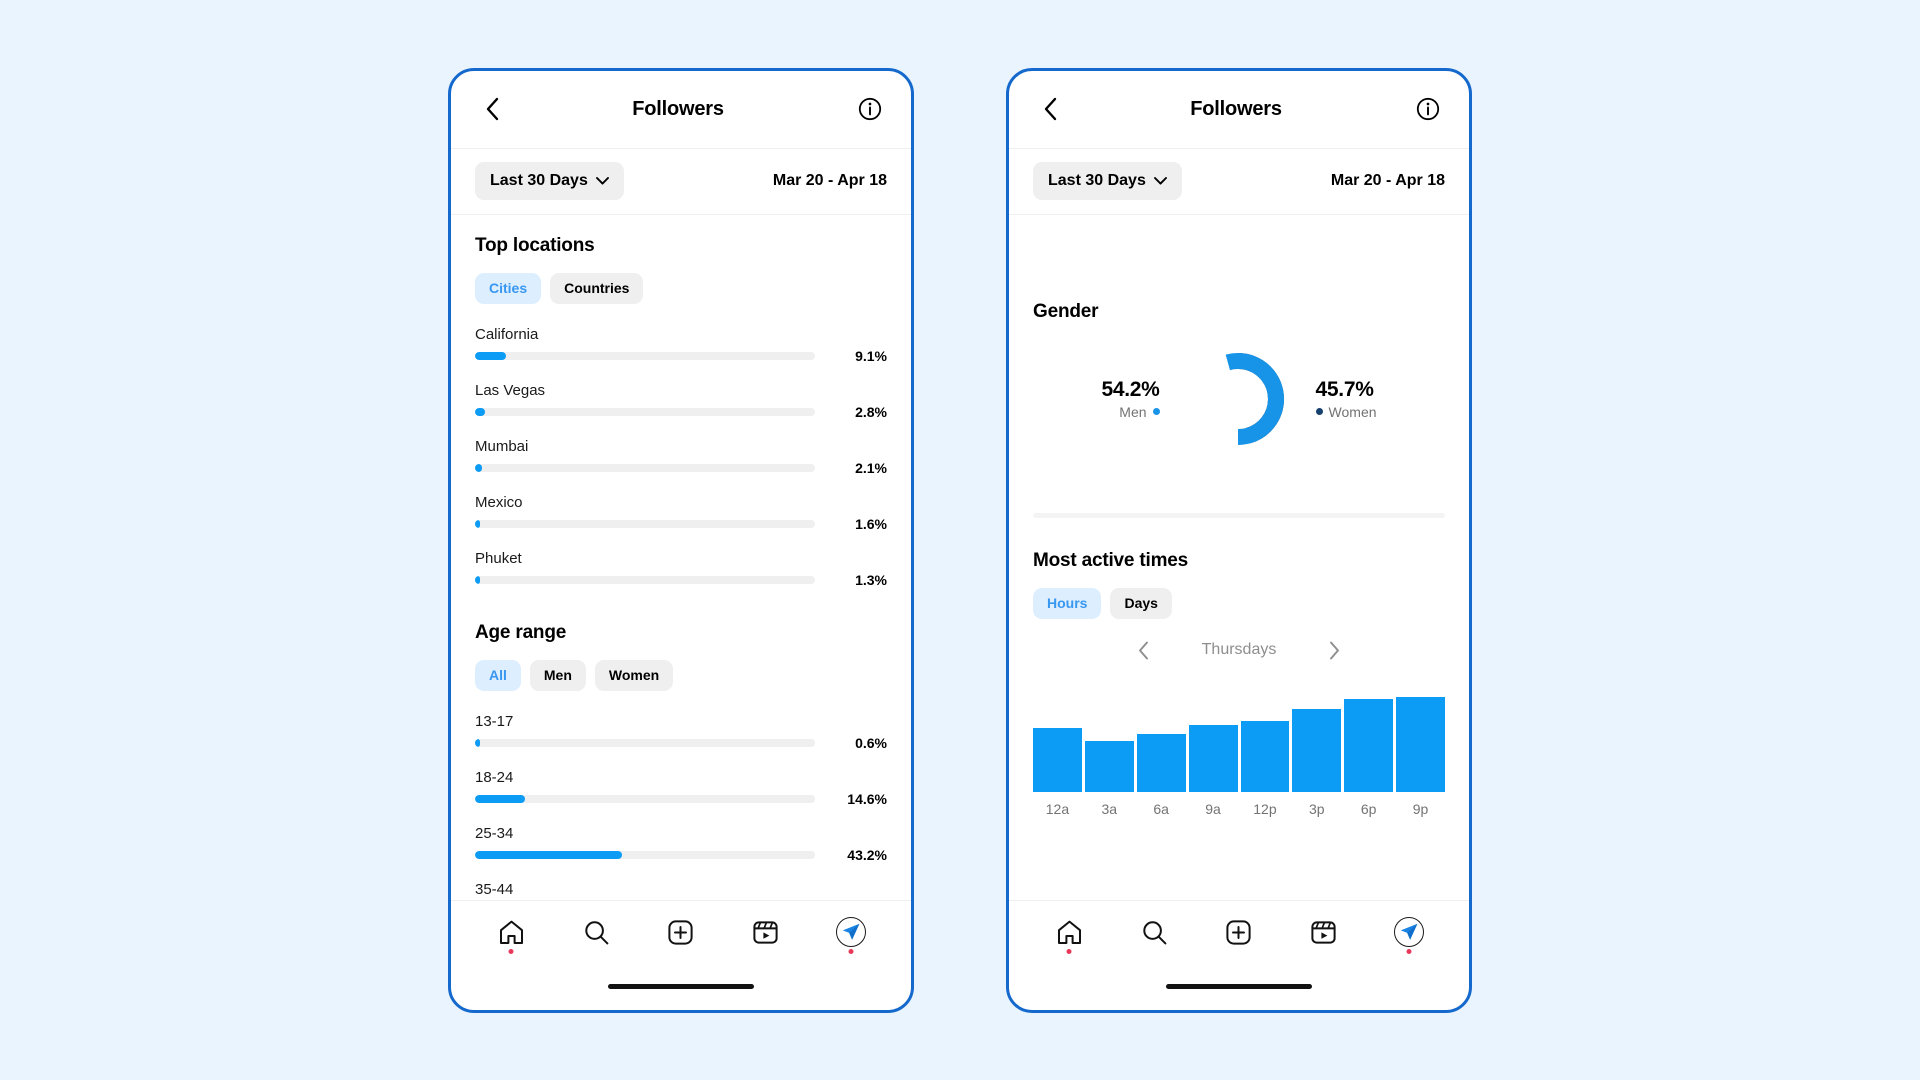  Describe the element at coordinates (1265, 808) in the screenshot. I see `hours-axis-label: 12p` at that location.